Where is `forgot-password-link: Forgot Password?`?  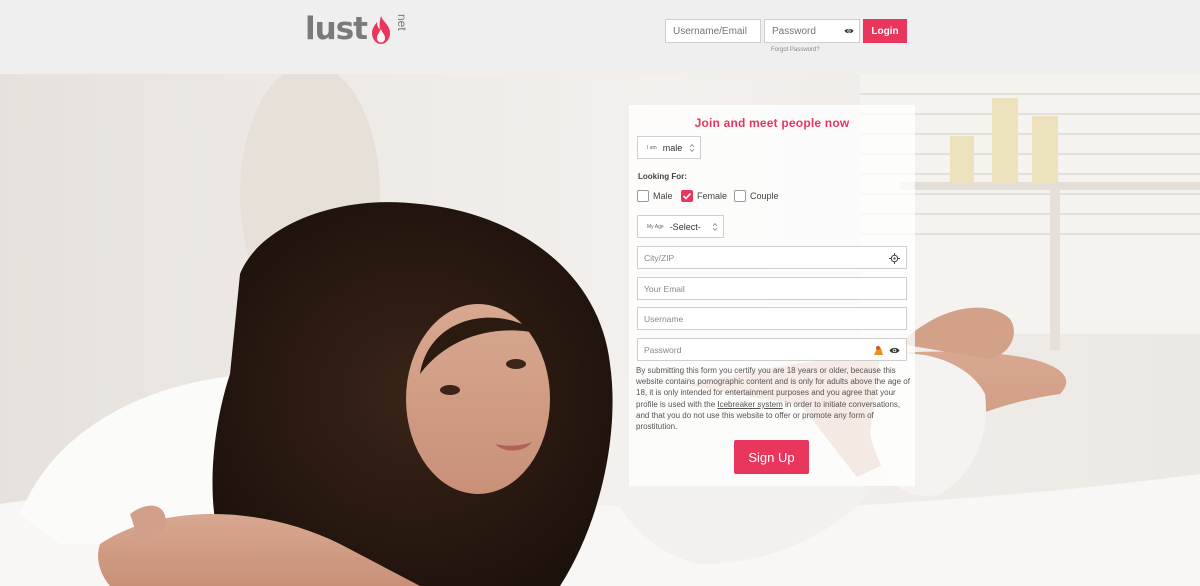
forgot-password-link: Forgot Password? is located at coordinates (795, 50).